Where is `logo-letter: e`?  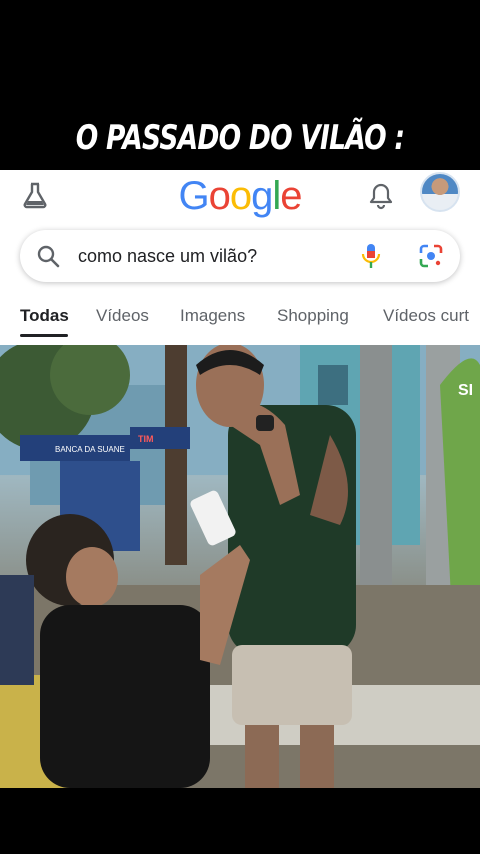
logo-letter: e is located at coordinates (291, 196).